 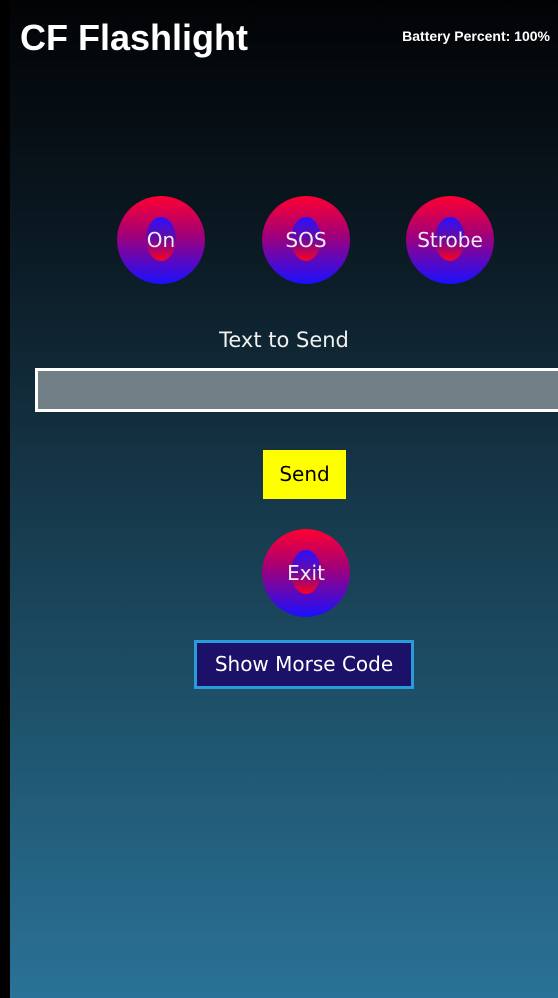 I want to click on on-button-label: On, so click(x=161, y=240).